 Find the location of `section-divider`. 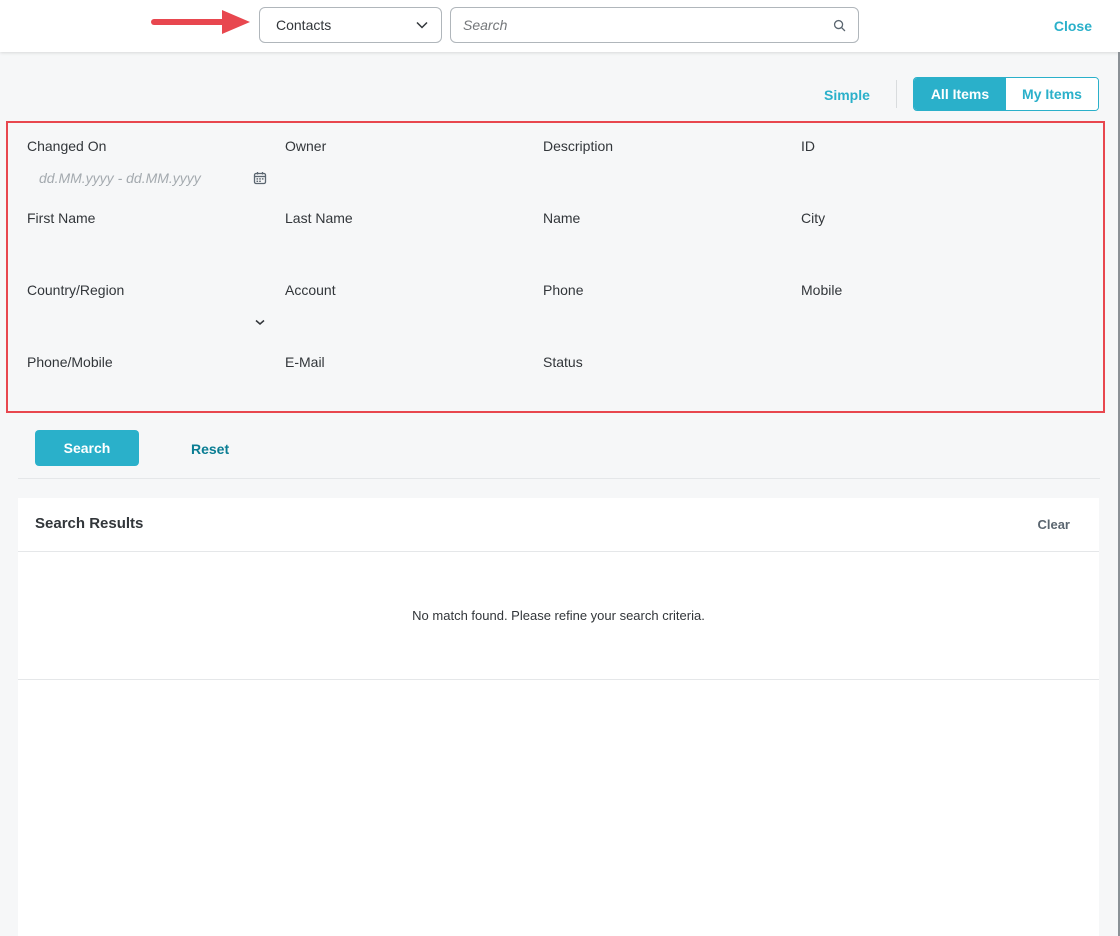

section-divider is located at coordinates (559, 478).